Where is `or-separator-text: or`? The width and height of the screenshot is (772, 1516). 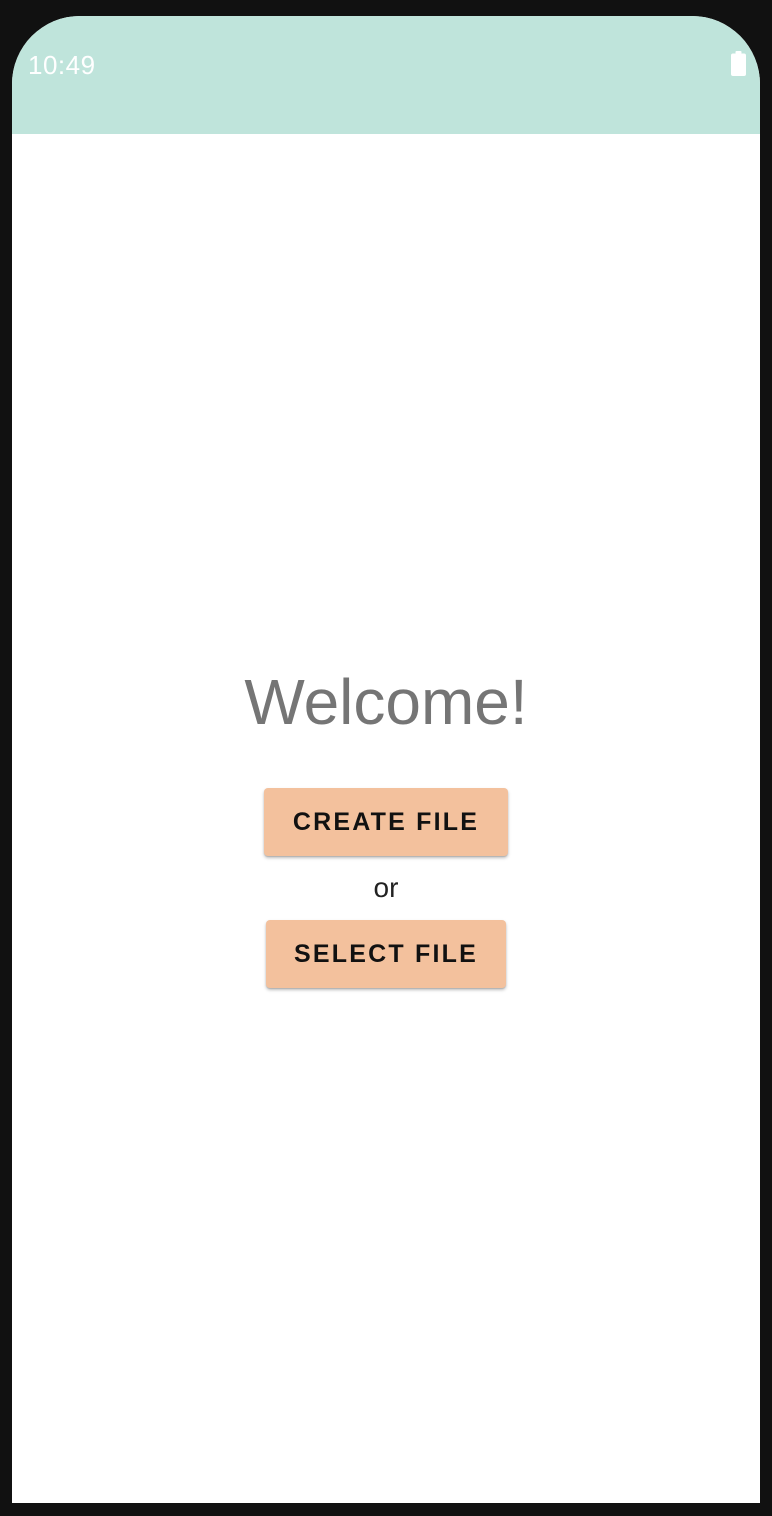
or-separator-text: or is located at coordinates (386, 887).